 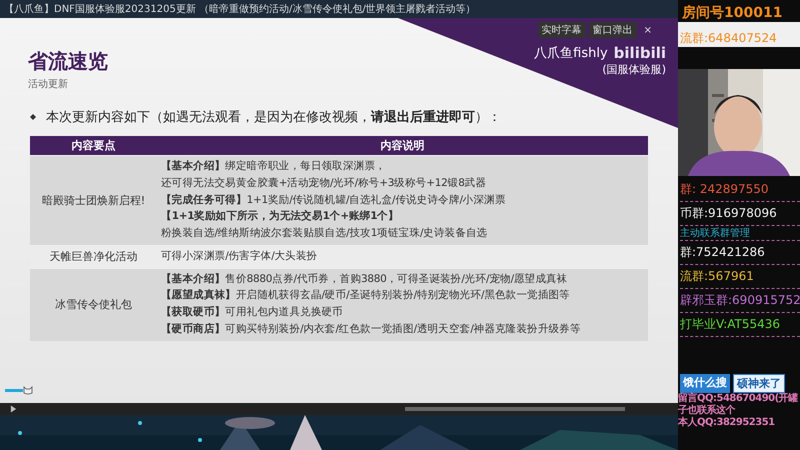 I want to click on group-number: 辟邪玉群:690915752, so click(x=740, y=301).